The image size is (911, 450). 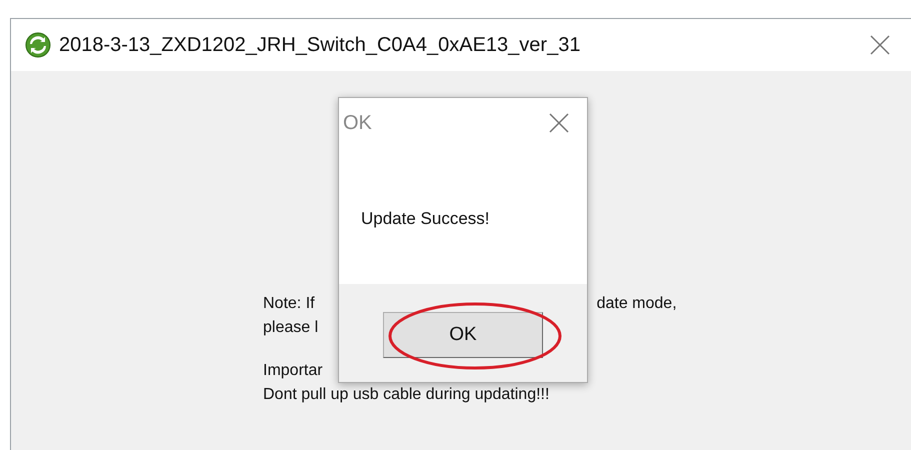 I want to click on refresh-icon, so click(x=38, y=45).